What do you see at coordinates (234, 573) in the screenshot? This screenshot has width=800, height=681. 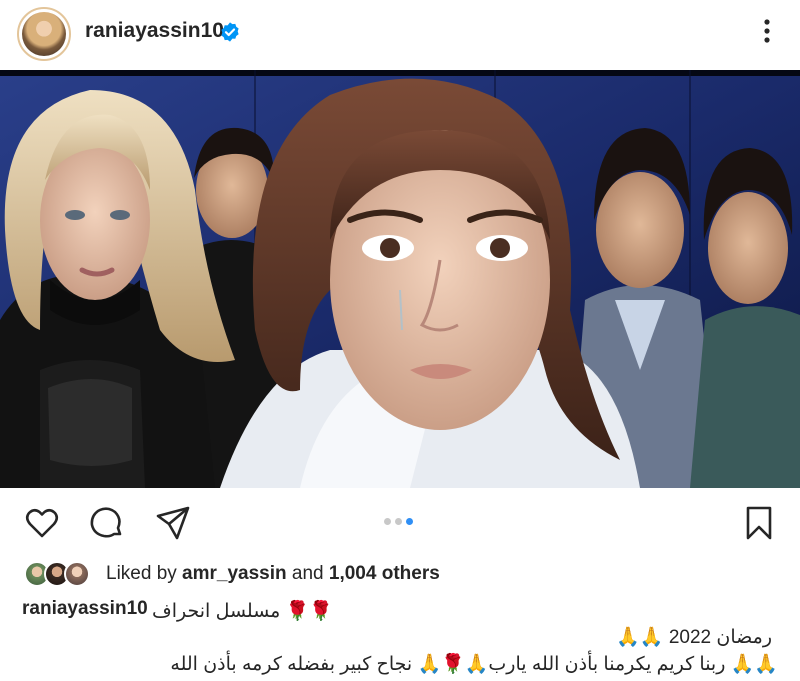 I see `liker-username-link: amr_yassin` at bounding box center [234, 573].